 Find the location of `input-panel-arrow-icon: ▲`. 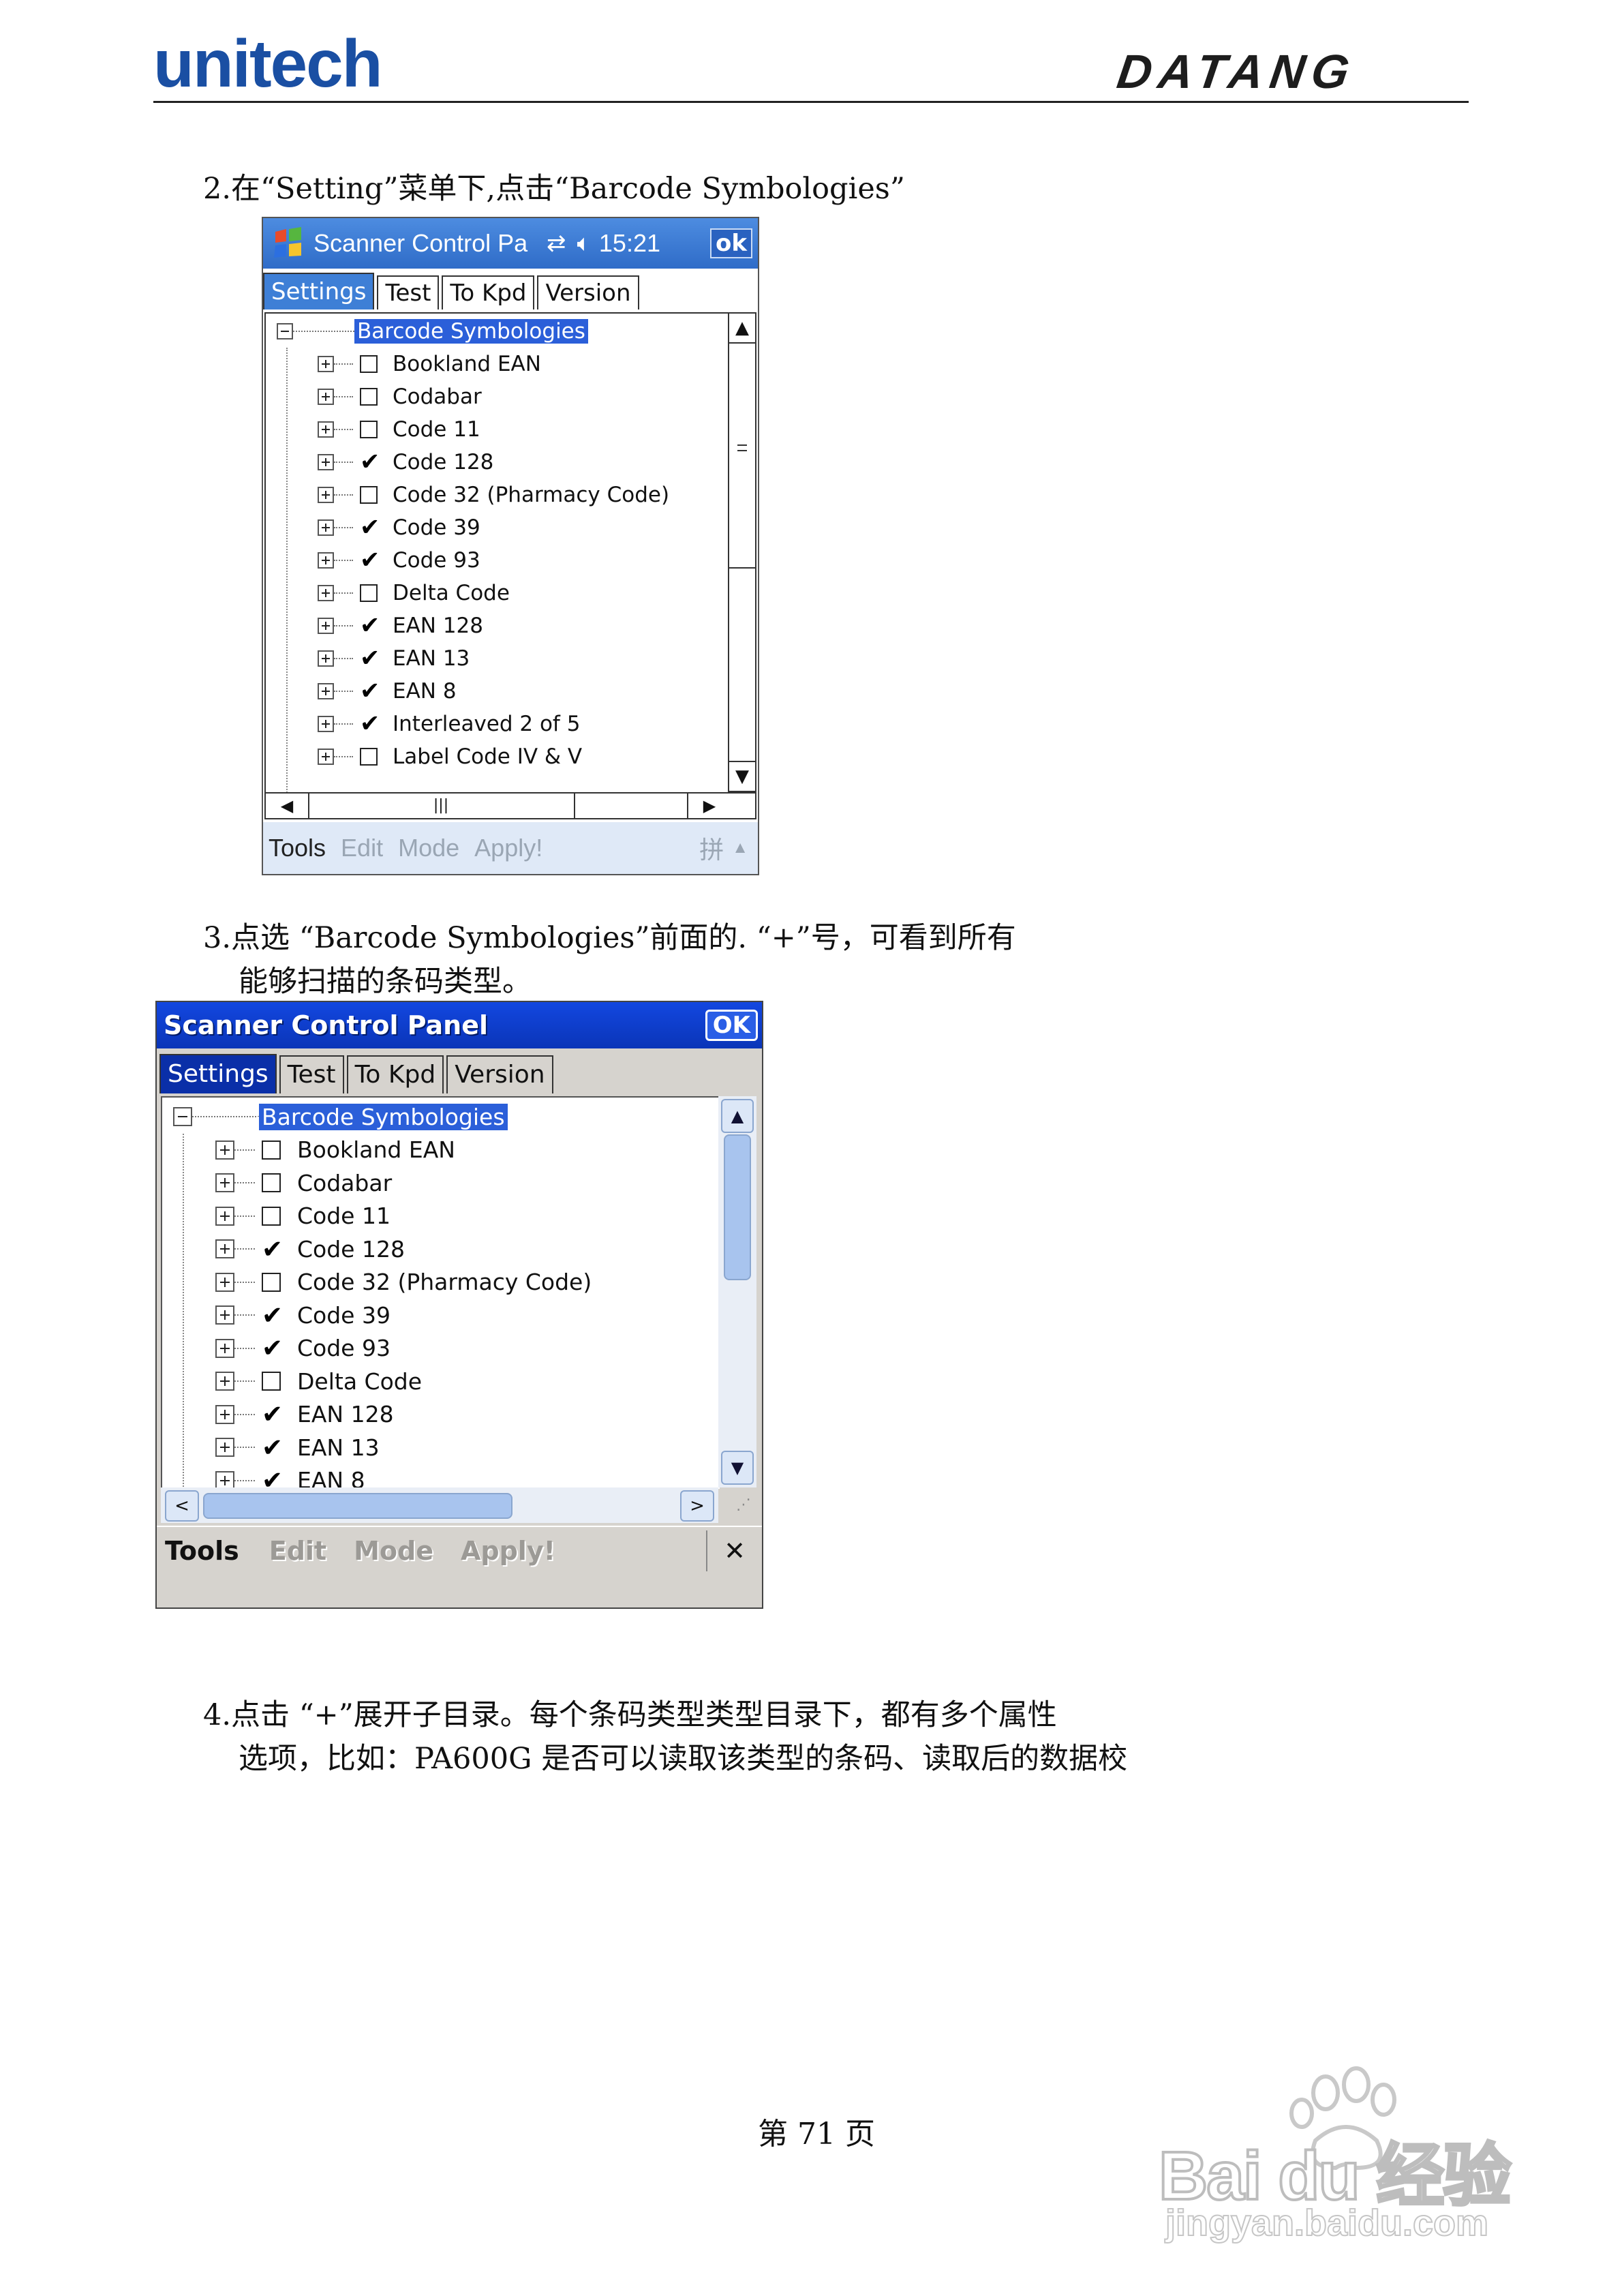

input-panel-arrow-icon: ▲ is located at coordinates (740, 849).